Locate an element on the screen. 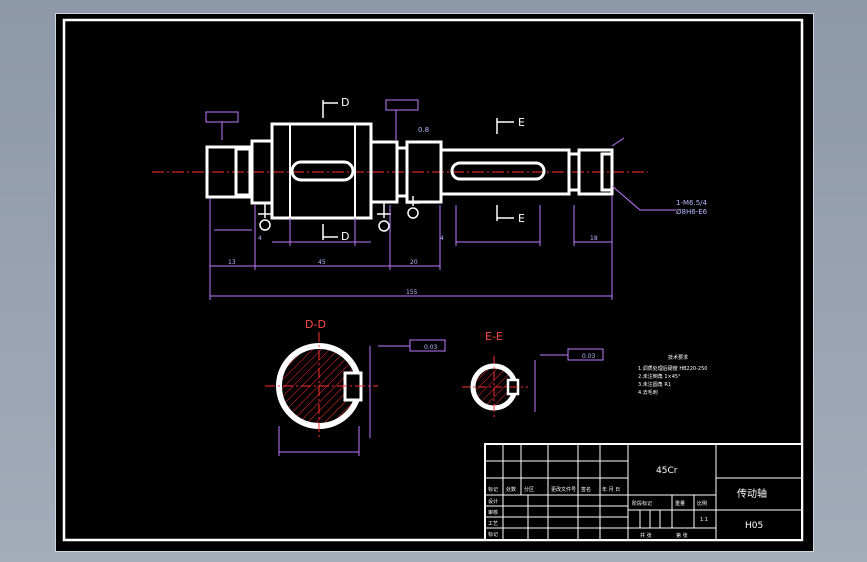 The height and width of the screenshot is (562, 867). section-d-label: D-D is located at coordinates (315, 324).